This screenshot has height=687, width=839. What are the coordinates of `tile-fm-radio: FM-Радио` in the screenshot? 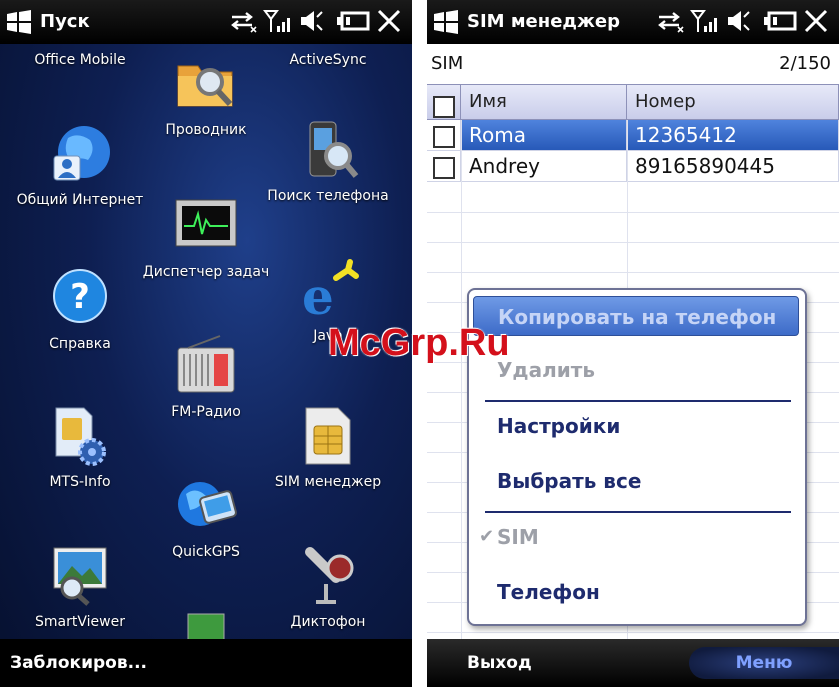 It's located at (206, 377).